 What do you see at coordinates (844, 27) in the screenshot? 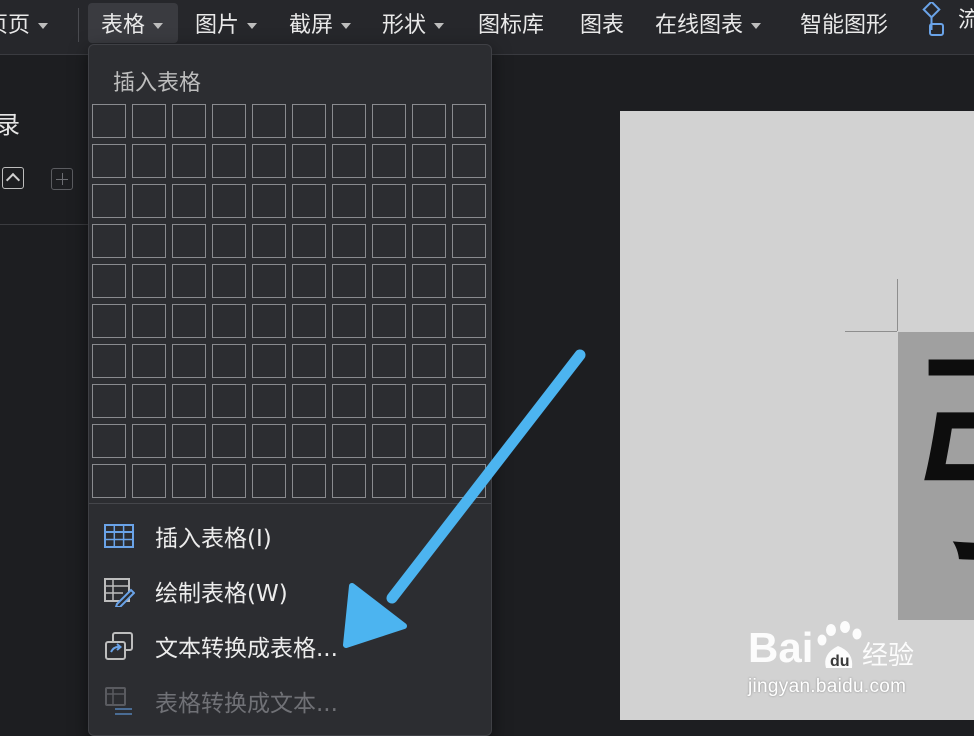
I see `toolbar-smart-graphic-button: 智能图形` at bounding box center [844, 27].